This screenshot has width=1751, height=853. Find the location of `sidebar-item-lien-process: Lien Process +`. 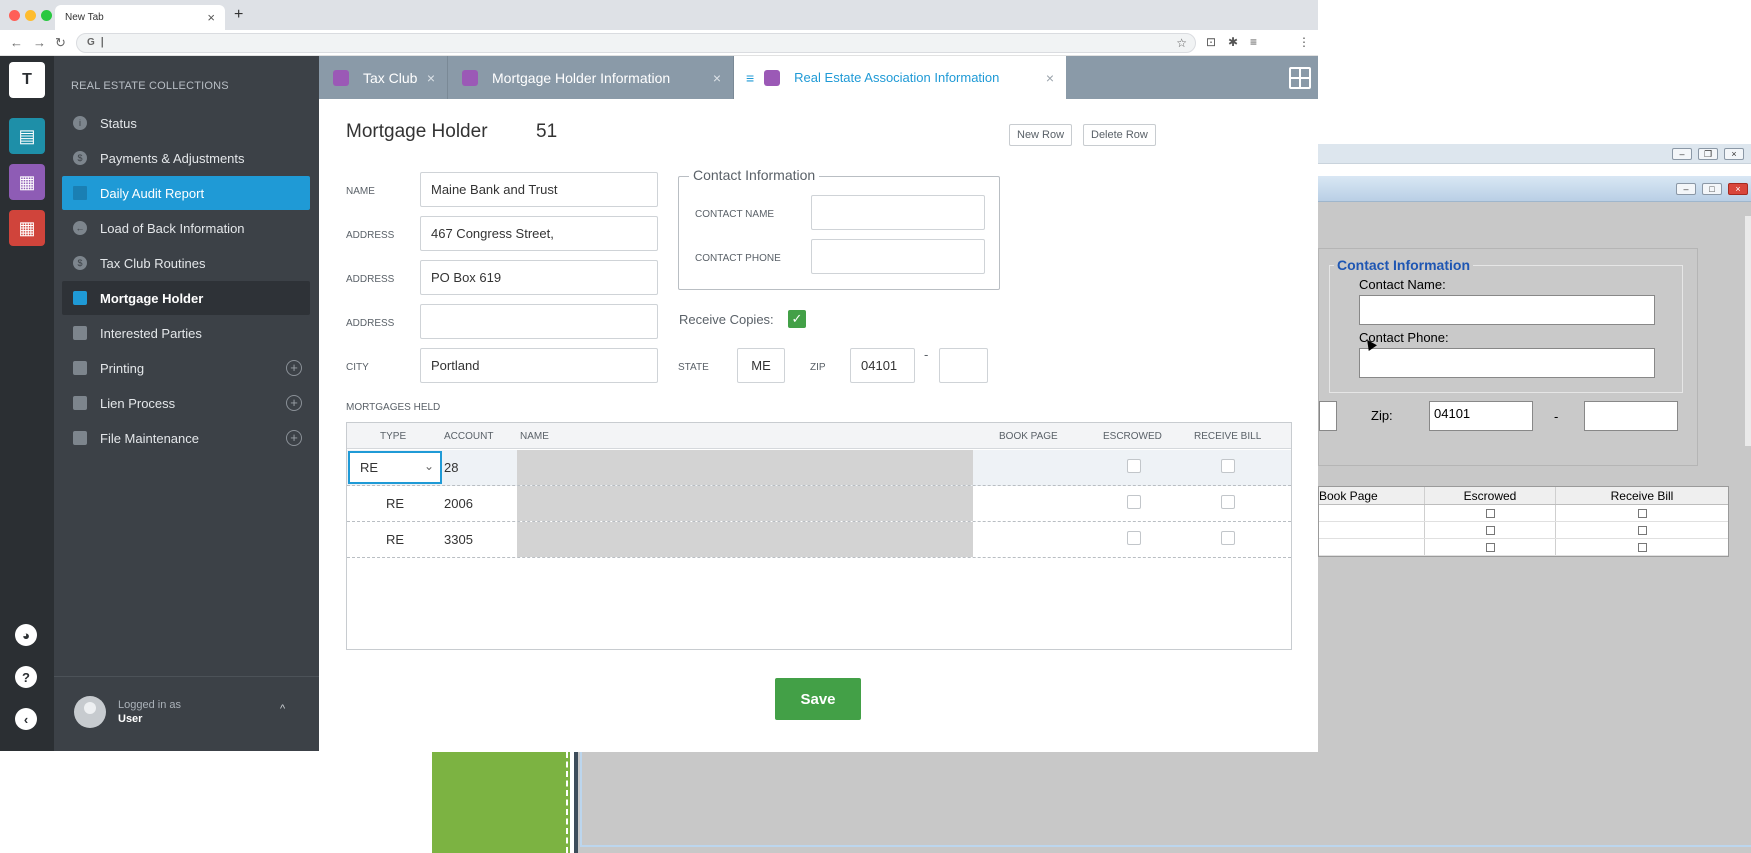

sidebar-item-lien-process: Lien Process + is located at coordinates (186, 403).